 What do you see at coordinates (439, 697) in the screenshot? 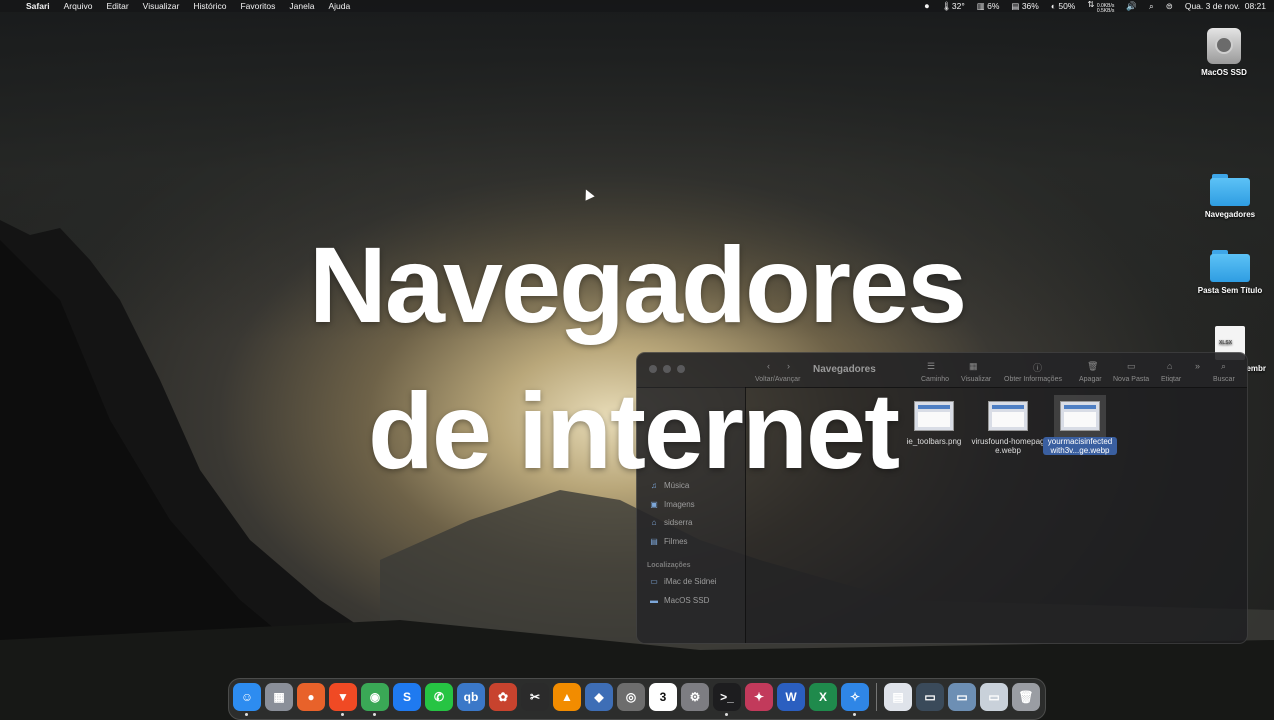
I see `dock-whatsapp-icon: ✆` at bounding box center [439, 697].